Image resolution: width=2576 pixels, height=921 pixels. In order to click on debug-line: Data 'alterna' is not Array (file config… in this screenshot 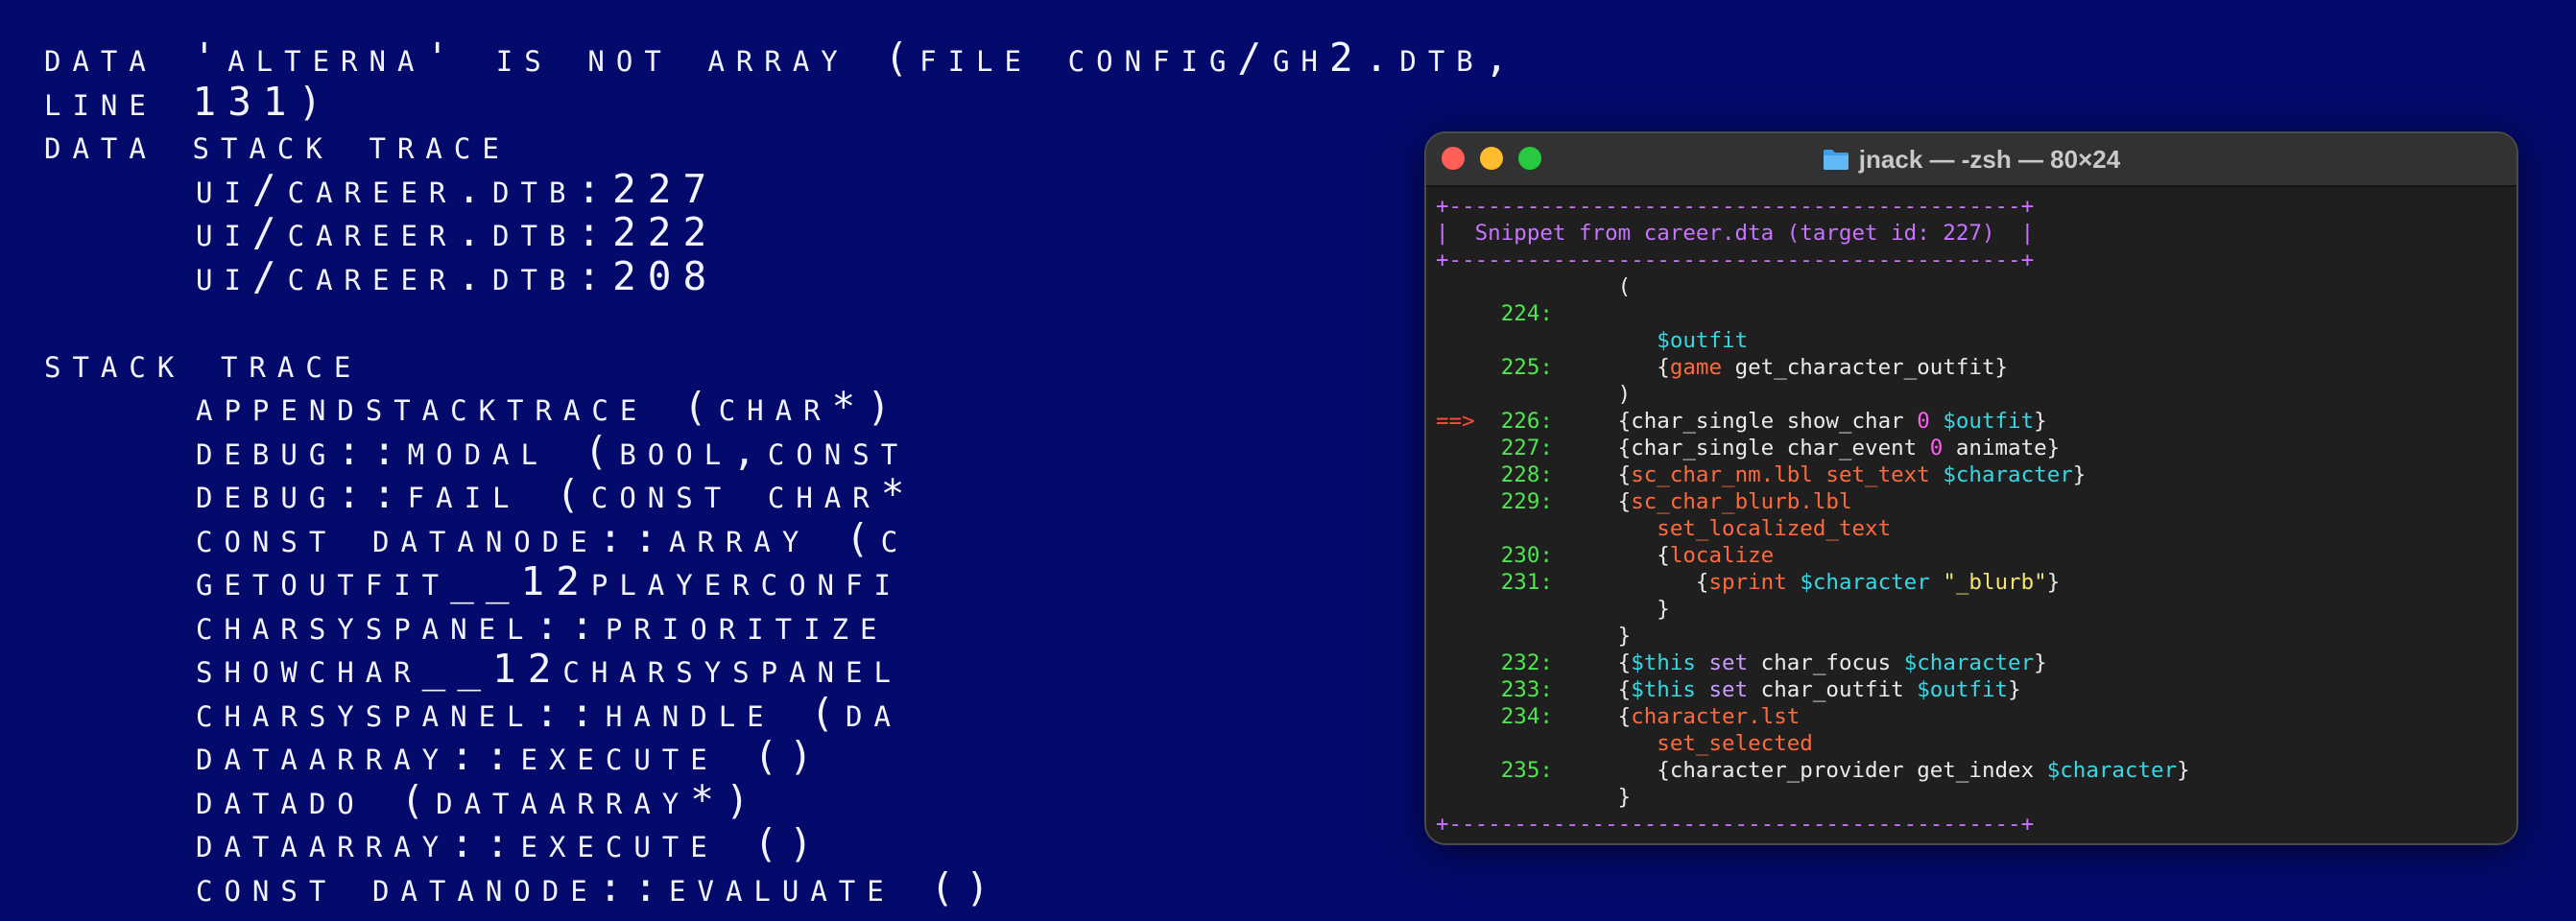, I will do `click(782, 58)`.